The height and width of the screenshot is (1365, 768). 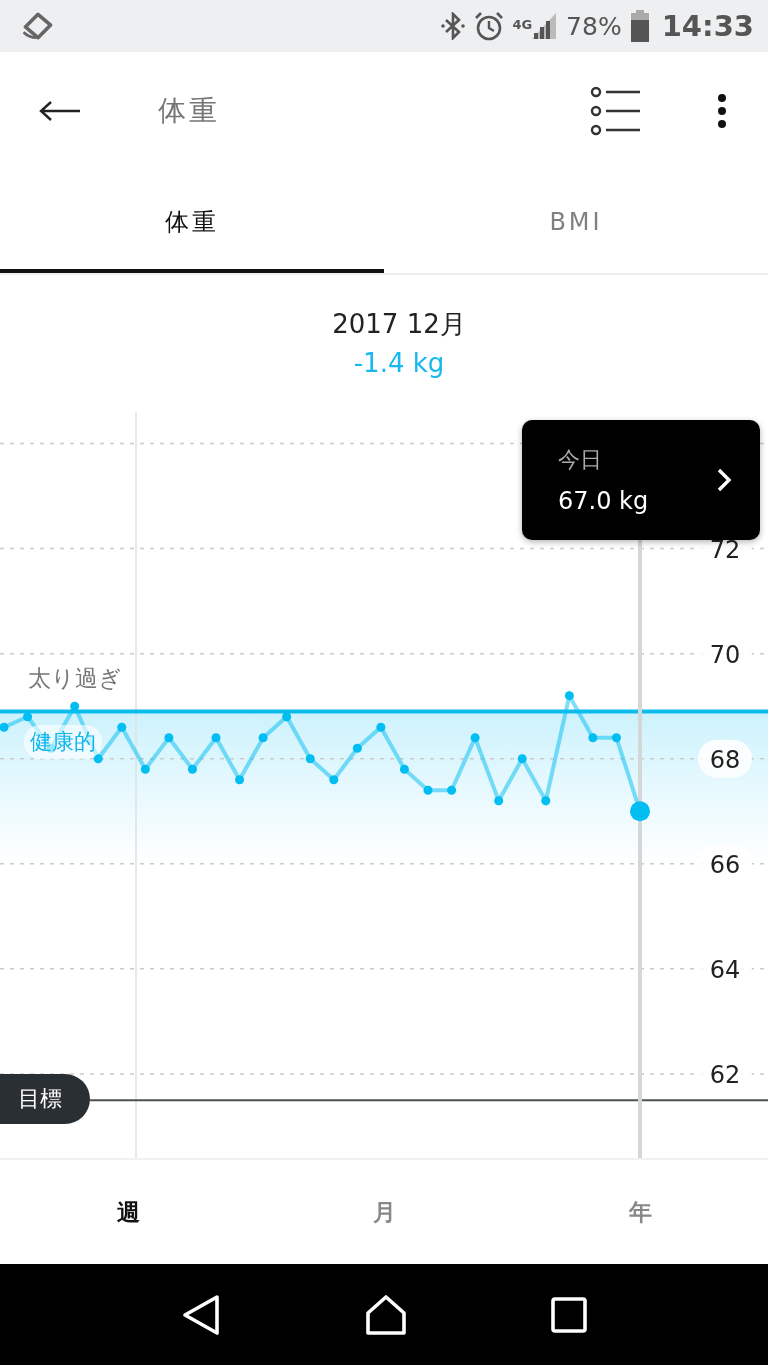 What do you see at coordinates (399, 363) in the screenshot?
I see `weight-change: -1.4 kg` at bounding box center [399, 363].